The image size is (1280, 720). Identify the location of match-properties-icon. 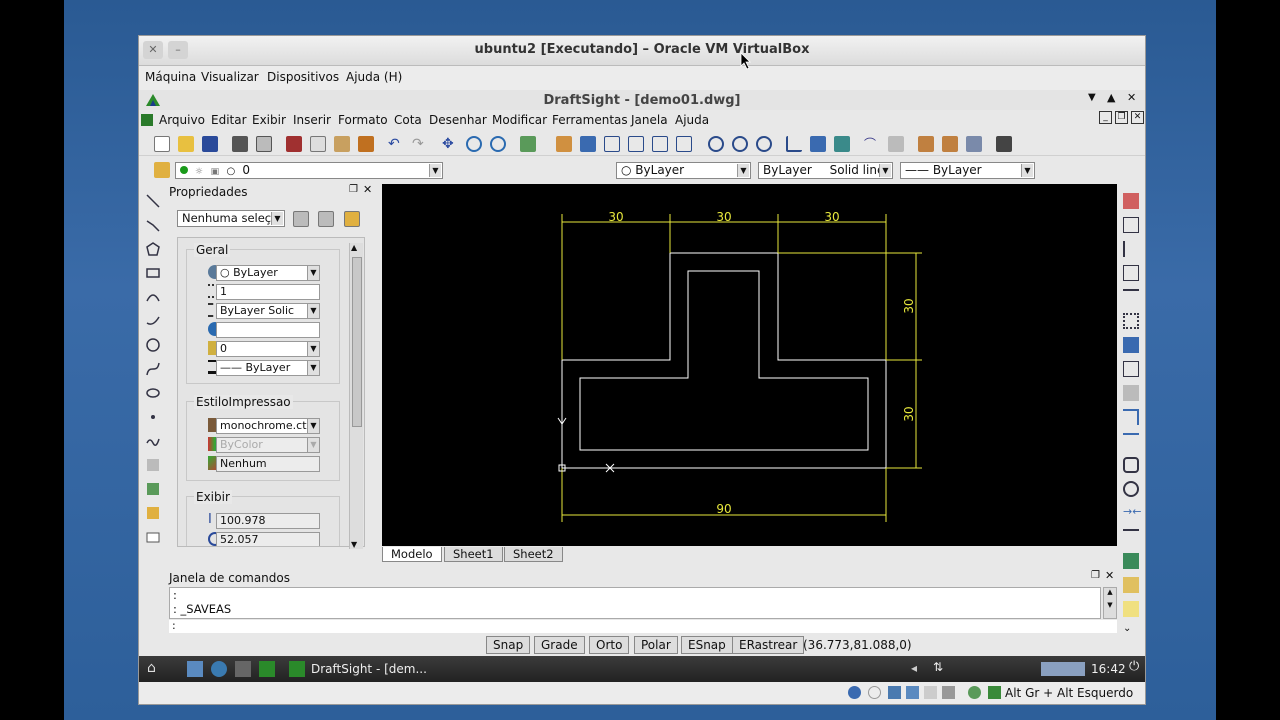
(366, 144).